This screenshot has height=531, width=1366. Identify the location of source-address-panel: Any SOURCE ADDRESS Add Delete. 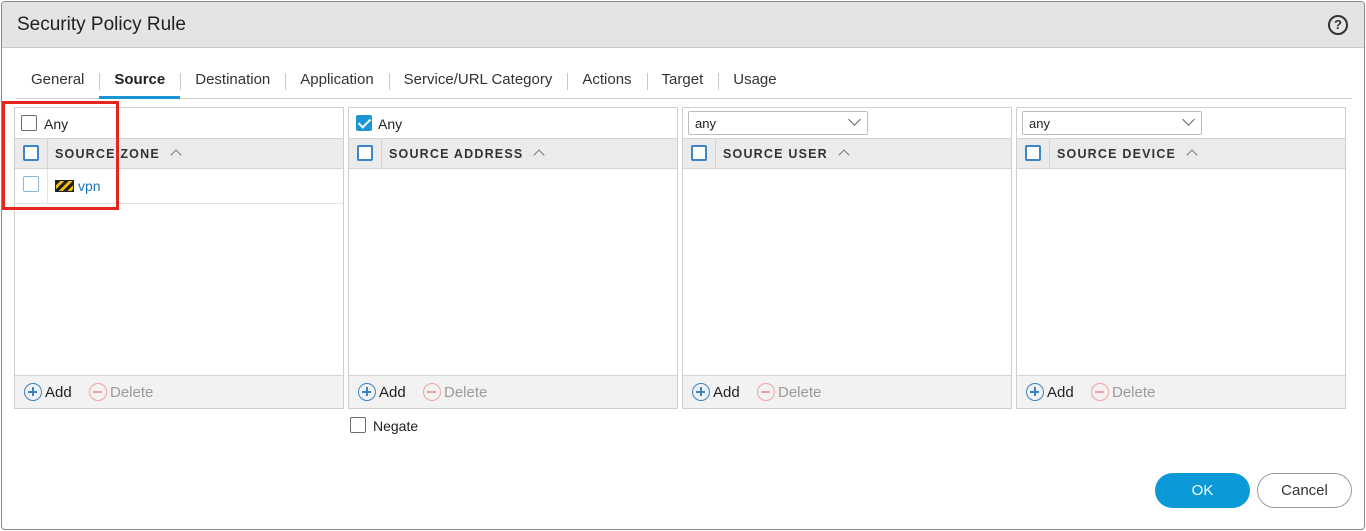
(513, 258).